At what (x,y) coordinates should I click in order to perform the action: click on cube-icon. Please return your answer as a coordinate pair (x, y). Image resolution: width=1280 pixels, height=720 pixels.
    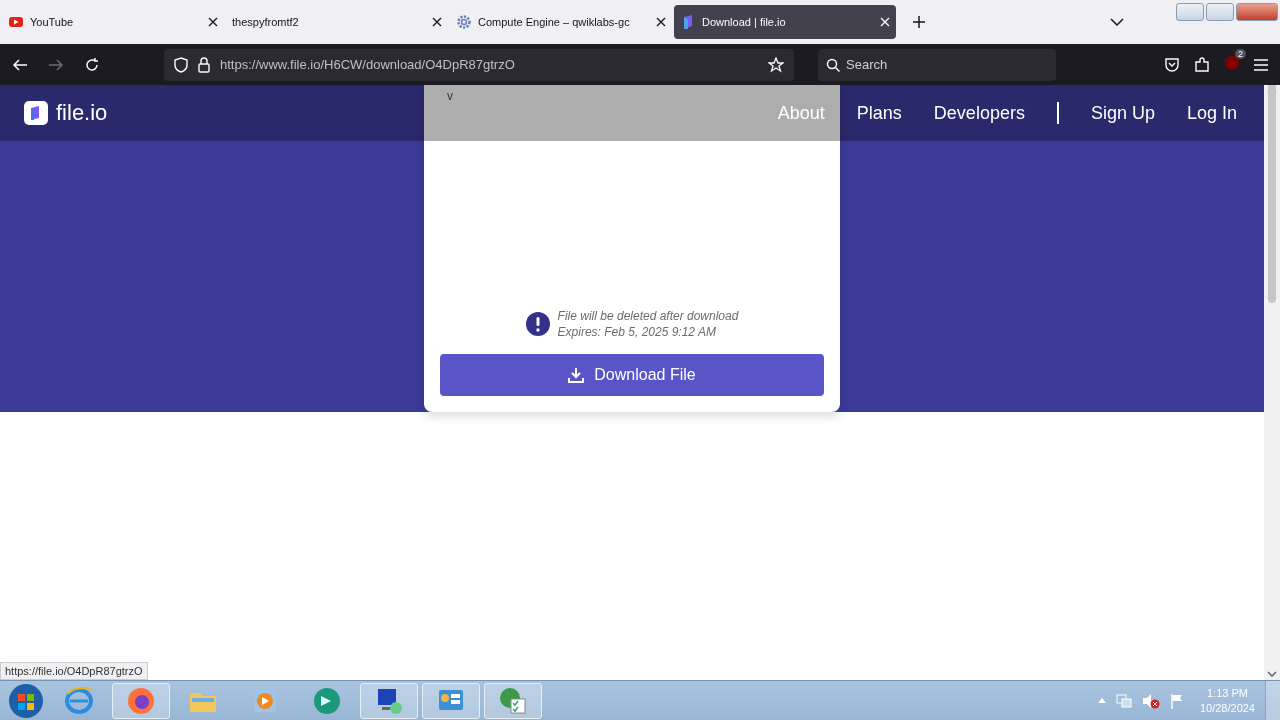
    Looking at the image, I should click on (36, 113).